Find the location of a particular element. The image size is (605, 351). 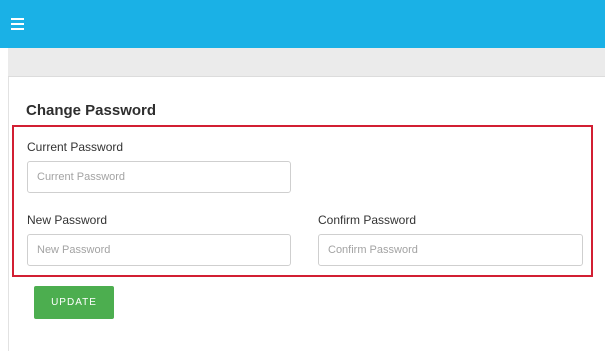

hamburger-menu-icon is located at coordinates (17, 24).